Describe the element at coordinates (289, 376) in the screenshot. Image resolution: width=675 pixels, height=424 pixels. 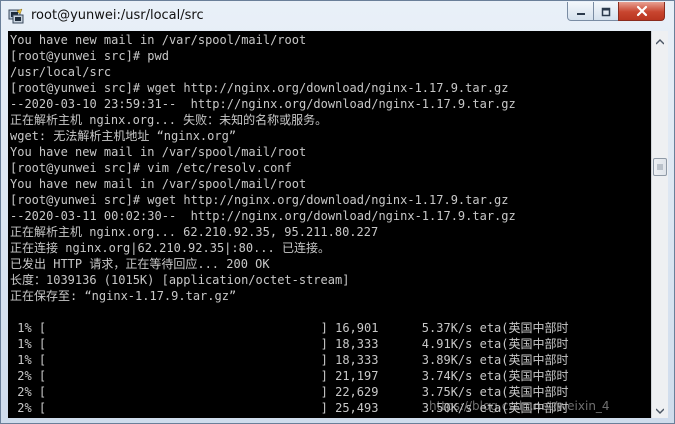
I see `progress-line: 2% [ ] 21,197 3.74K/s eta(英国中部时` at that location.